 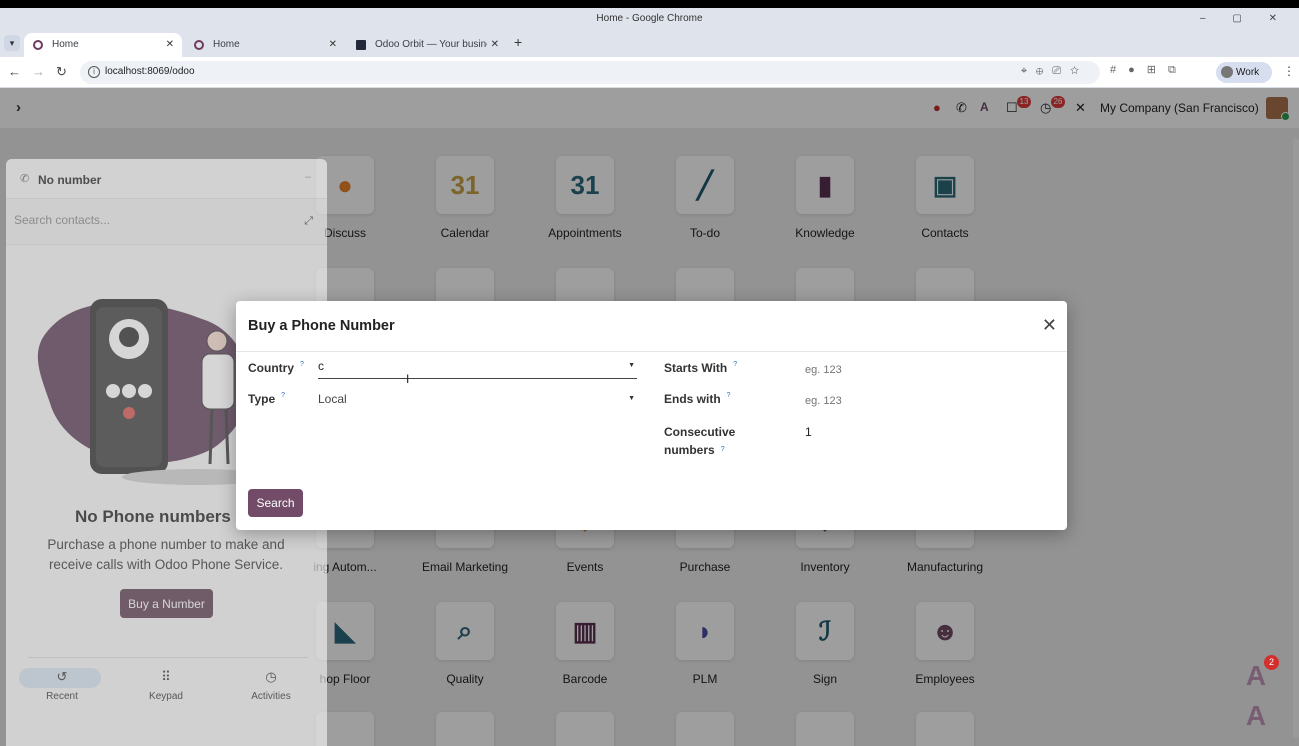 What do you see at coordinates (477, 366) in the screenshot?
I see `country-input` at bounding box center [477, 366].